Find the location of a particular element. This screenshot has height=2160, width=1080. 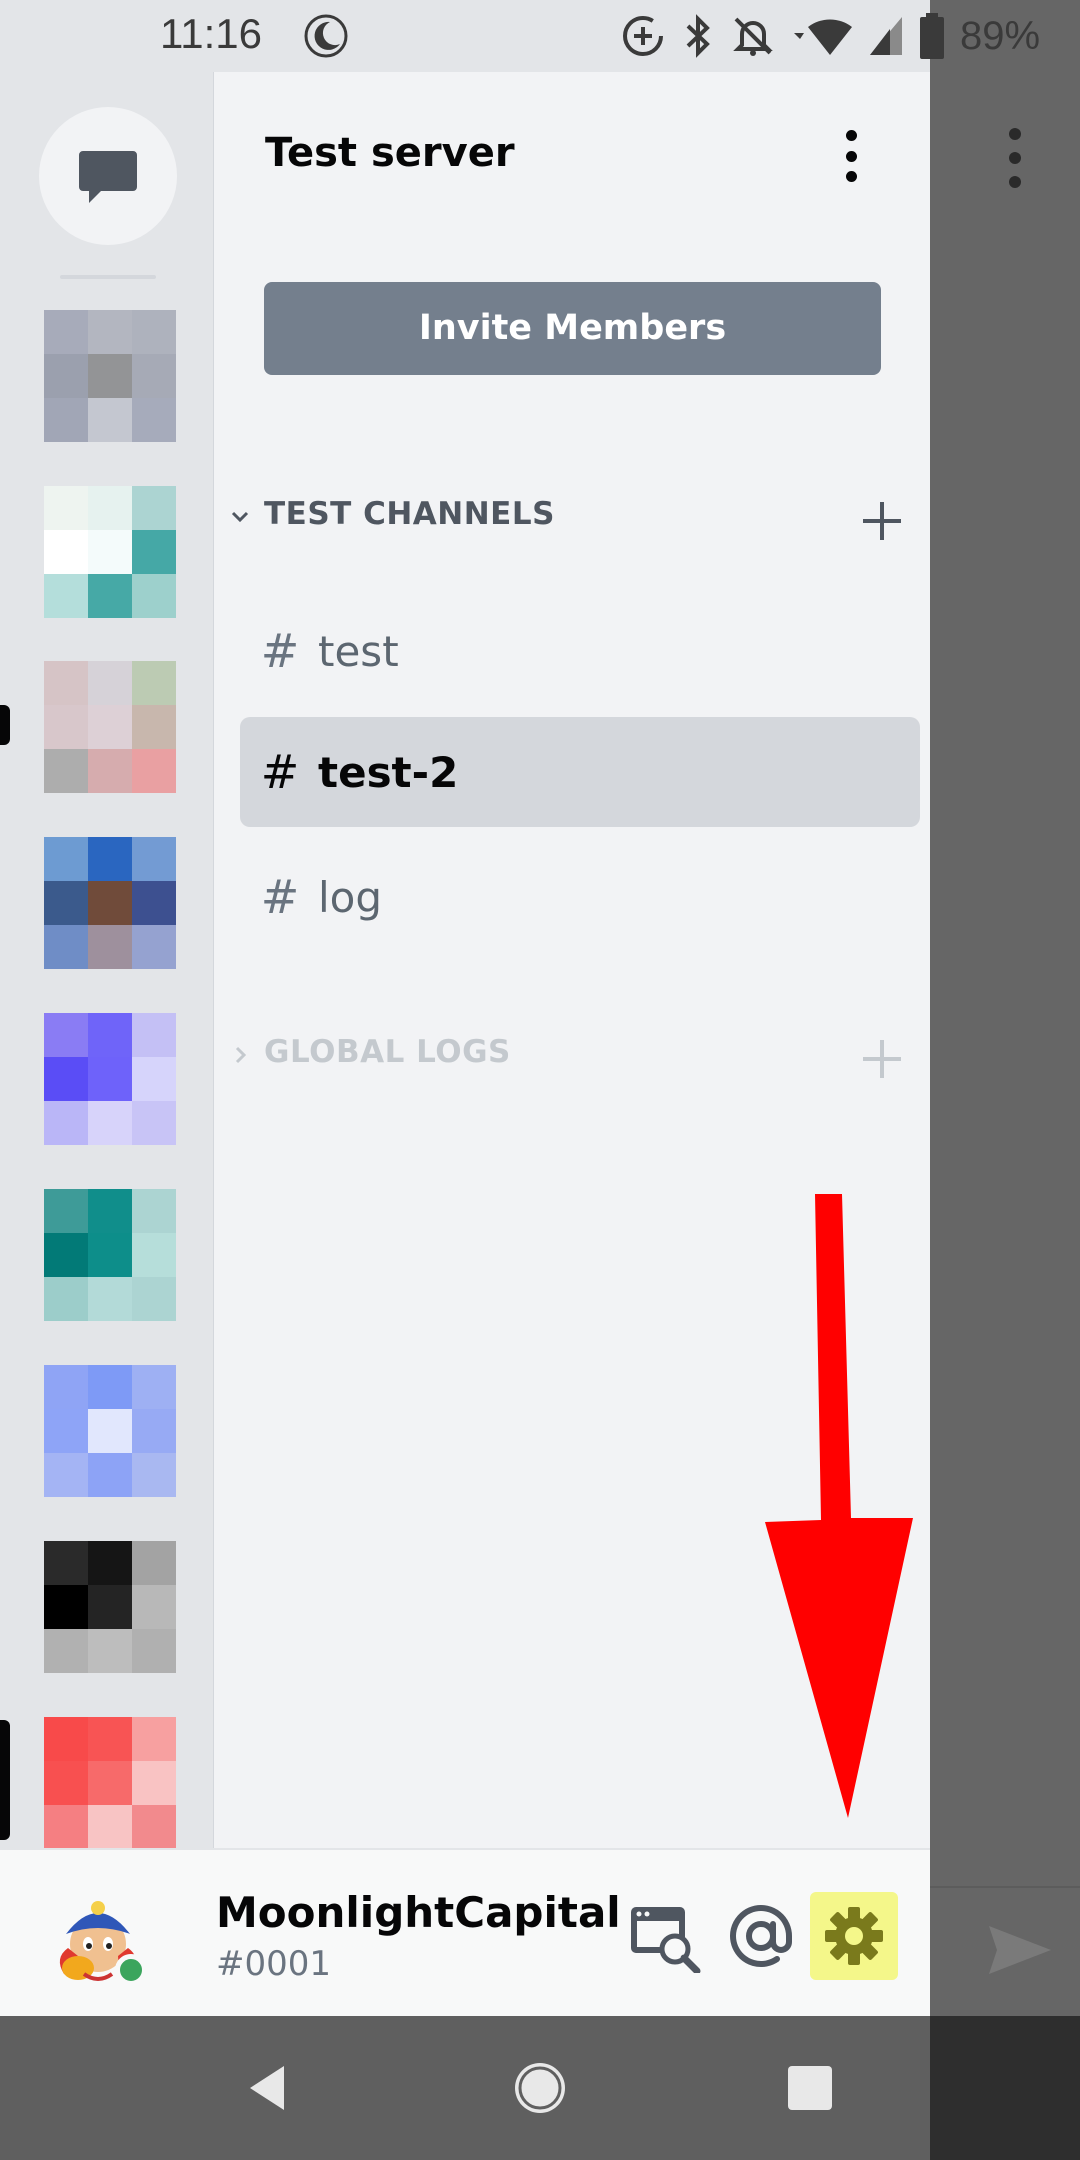

send-icon is located at coordinates (1020, 1950).